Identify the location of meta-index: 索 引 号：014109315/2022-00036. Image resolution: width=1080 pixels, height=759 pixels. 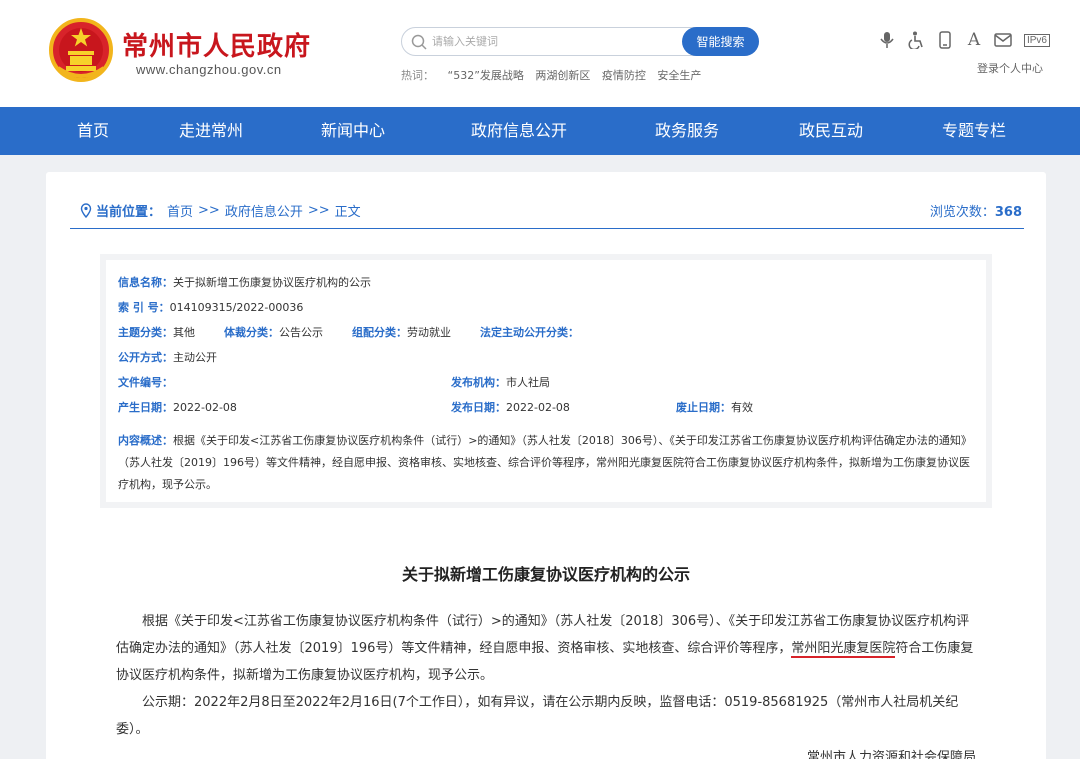
(210, 307).